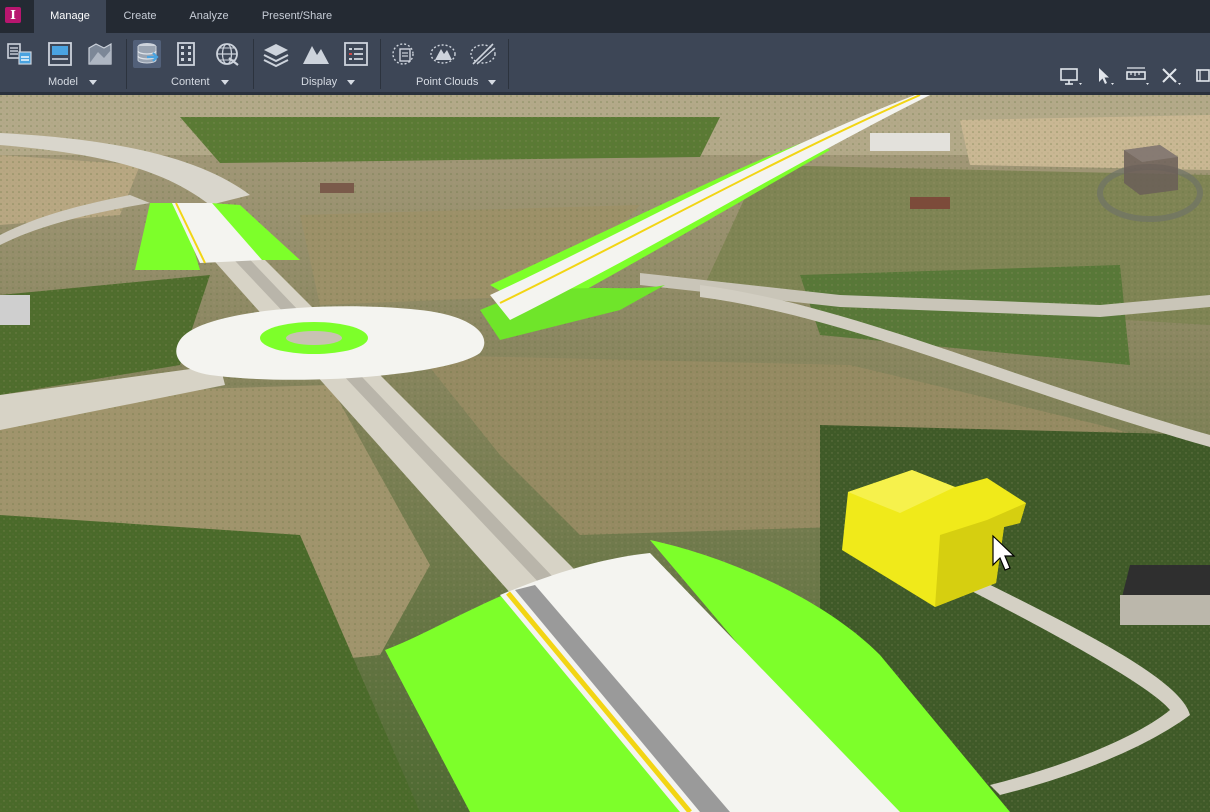  I want to click on tab-create: Create, so click(140, 16).